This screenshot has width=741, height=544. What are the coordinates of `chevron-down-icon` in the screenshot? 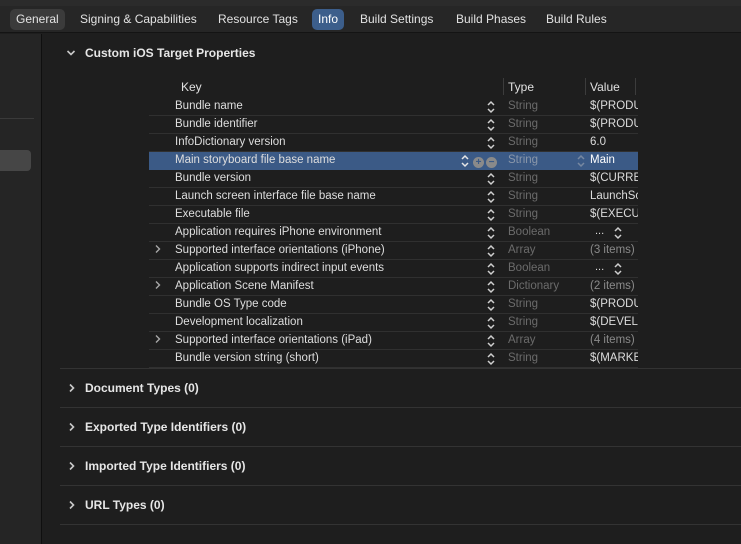 It's located at (71, 53).